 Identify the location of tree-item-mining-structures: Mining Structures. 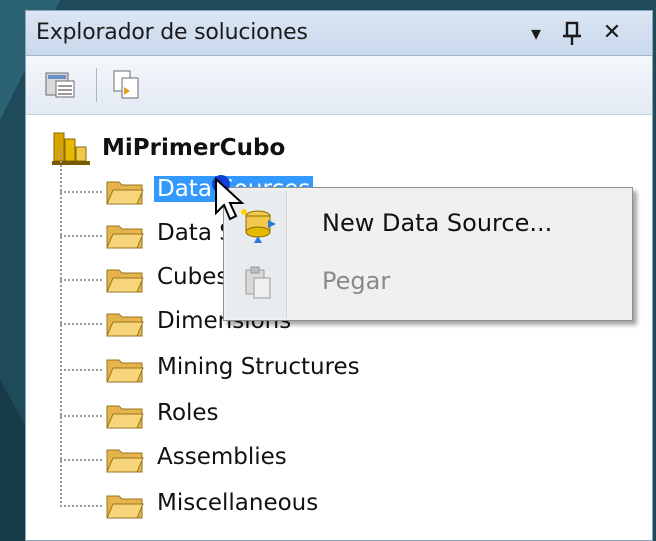
(340, 370).